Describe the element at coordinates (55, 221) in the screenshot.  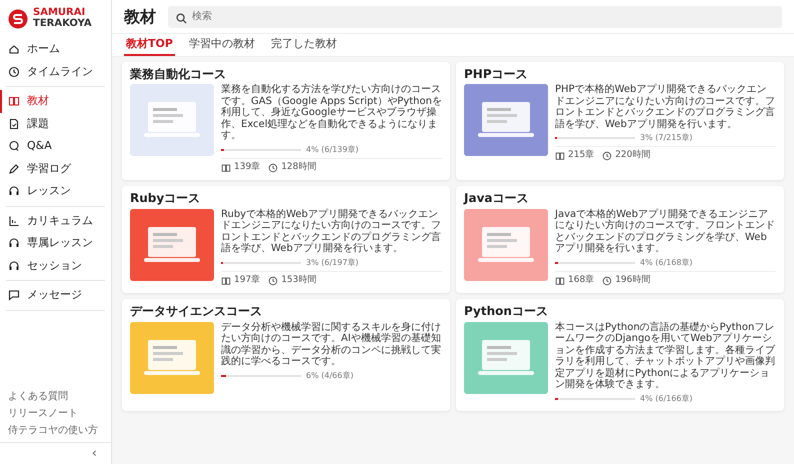
I see `sidebar-item: カリキュラム` at that location.